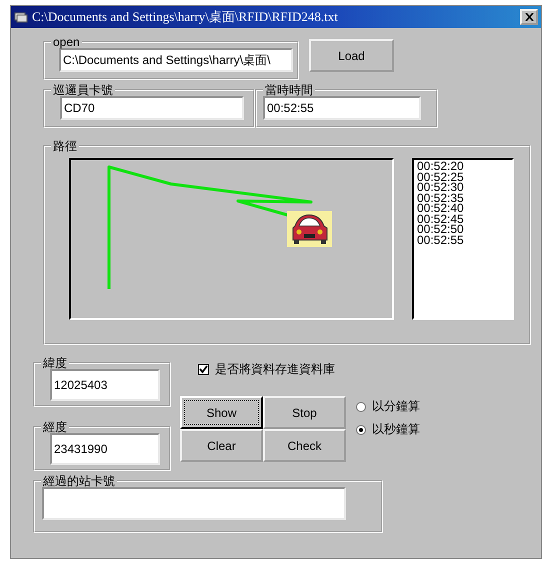 This screenshot has width=544, height=566. What do you see at coordinates (342, 108) in the screenshot?
I see `input-field: 00:52:55` at bounding box center [342, 108].